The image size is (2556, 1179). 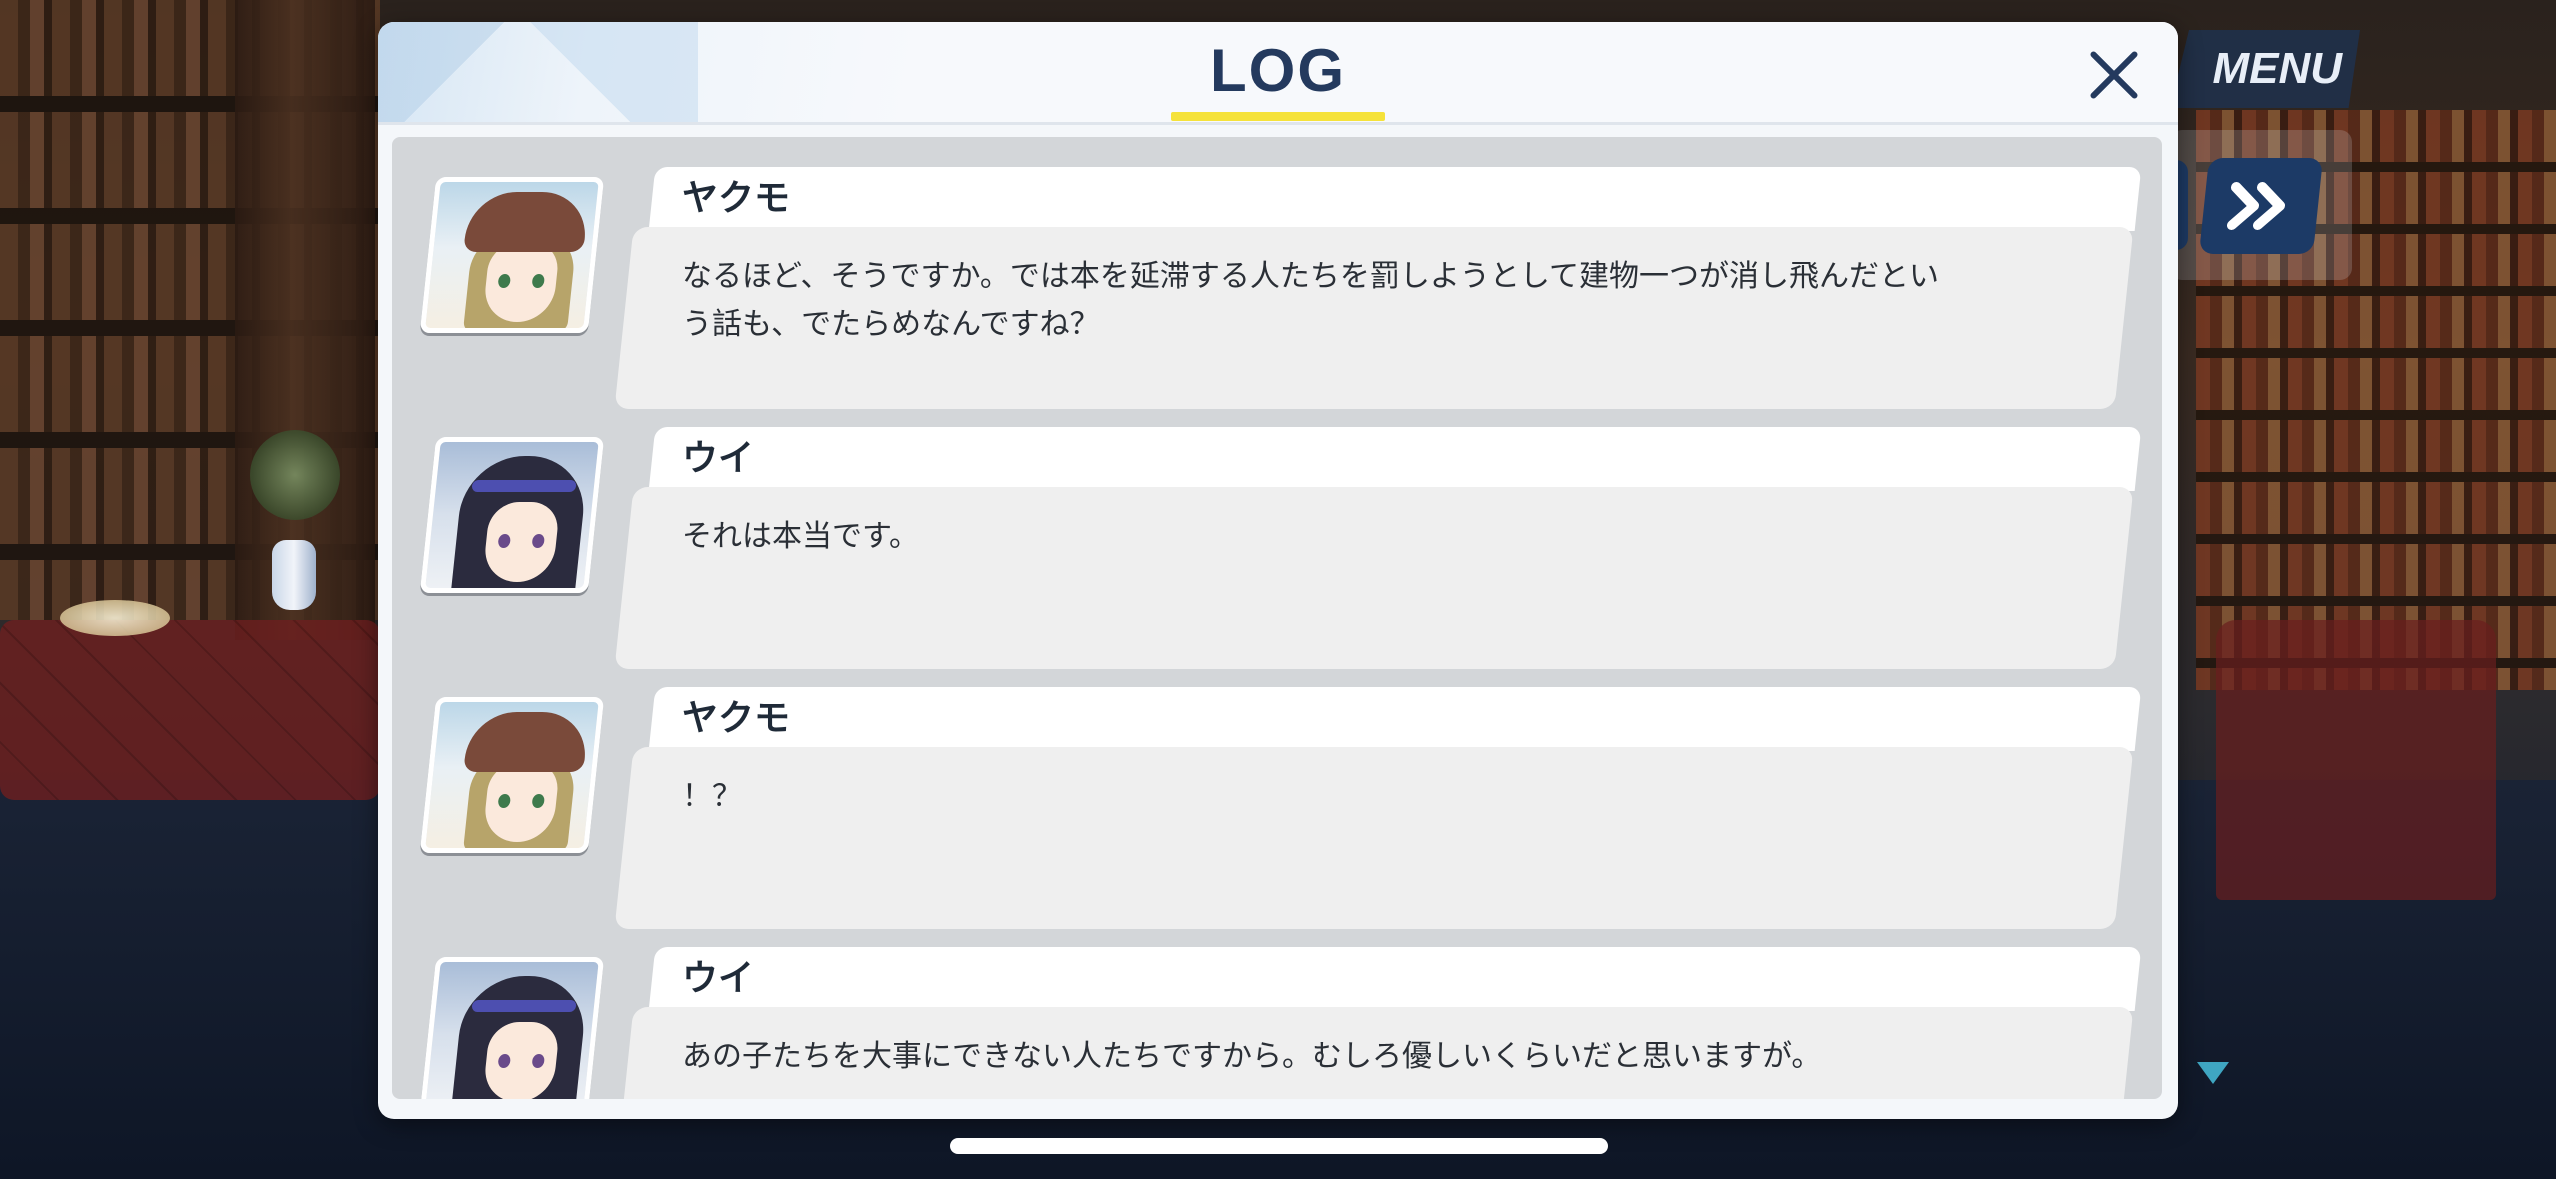 What do you see at coordinates (2114, 76) in the screenshot?
I see `close-icon` at bounding box center [2114, 76].